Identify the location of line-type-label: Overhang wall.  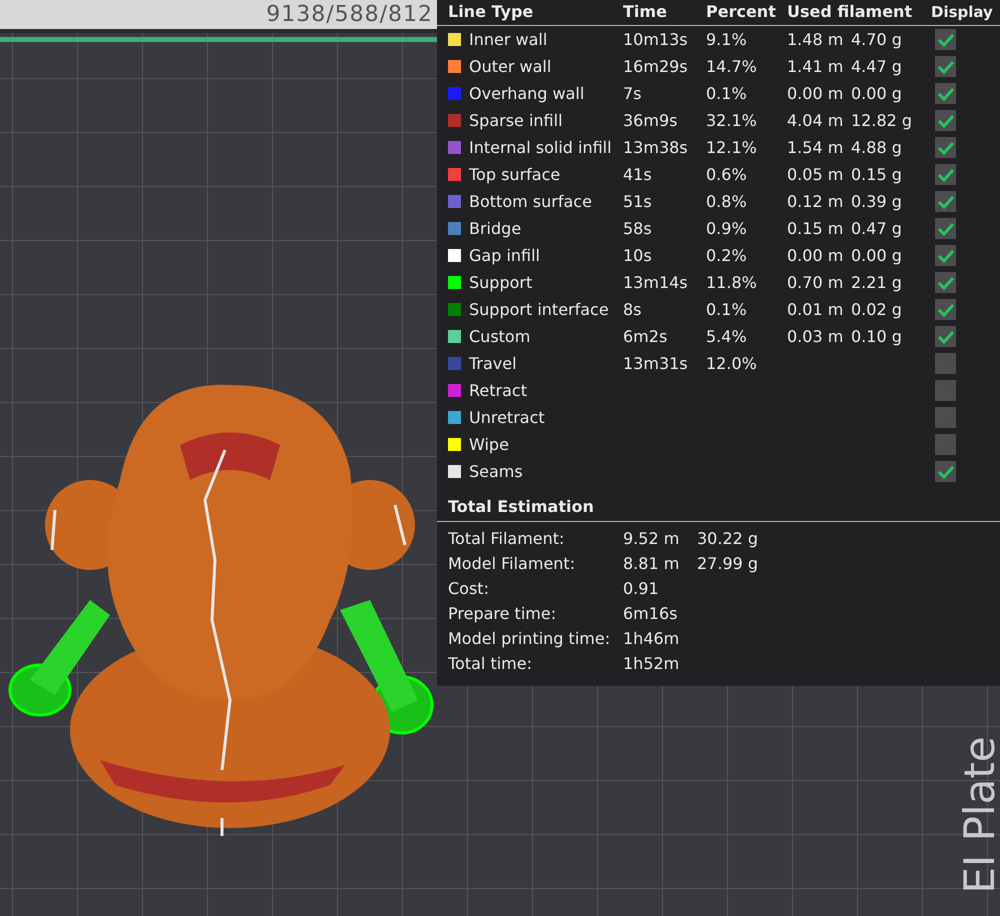
(526, 93).